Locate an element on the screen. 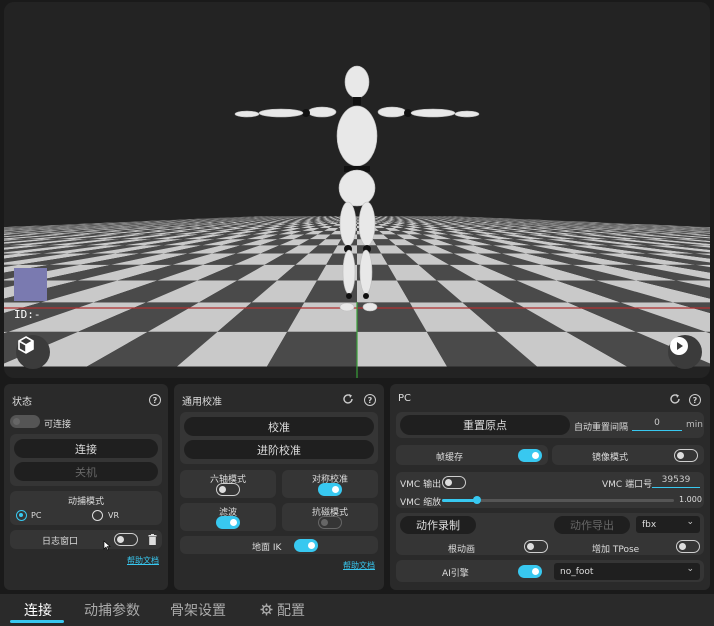  vmc-scale-value: 1.000 is located at coordinates (690, 499).